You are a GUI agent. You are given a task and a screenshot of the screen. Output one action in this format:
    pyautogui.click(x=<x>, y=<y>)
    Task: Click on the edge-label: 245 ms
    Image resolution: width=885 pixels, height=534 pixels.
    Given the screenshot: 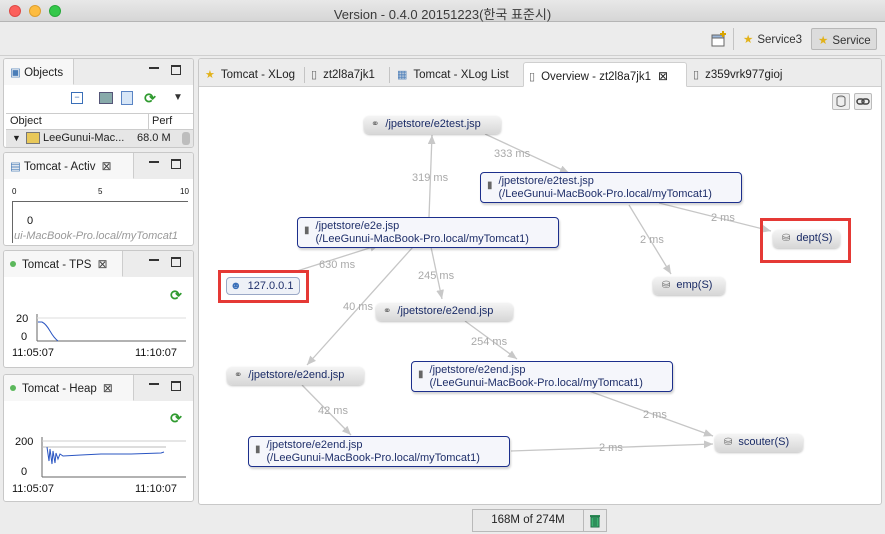 What is the action you would take?
    pyautogui.click(x=436, y=276)
    